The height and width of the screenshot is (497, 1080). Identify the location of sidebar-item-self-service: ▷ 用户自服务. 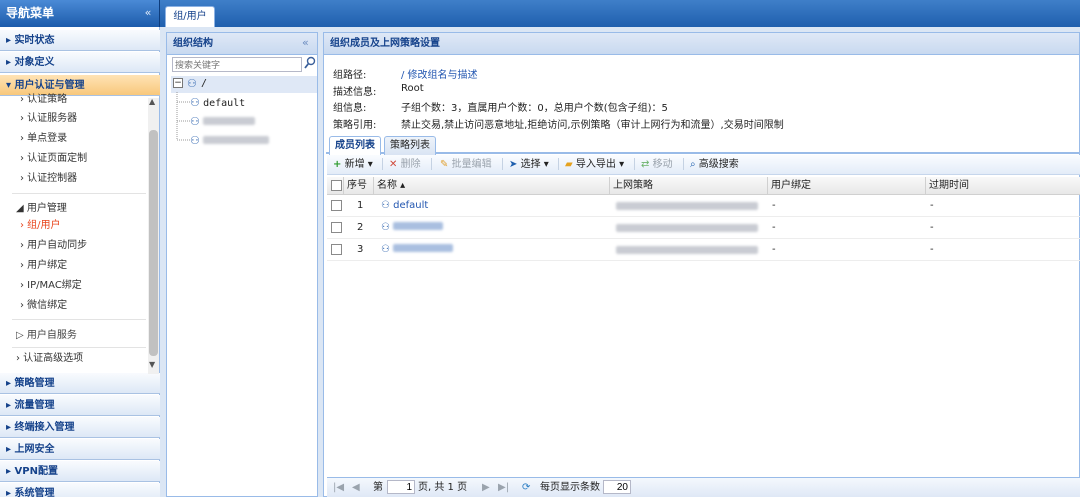
(46, 336).